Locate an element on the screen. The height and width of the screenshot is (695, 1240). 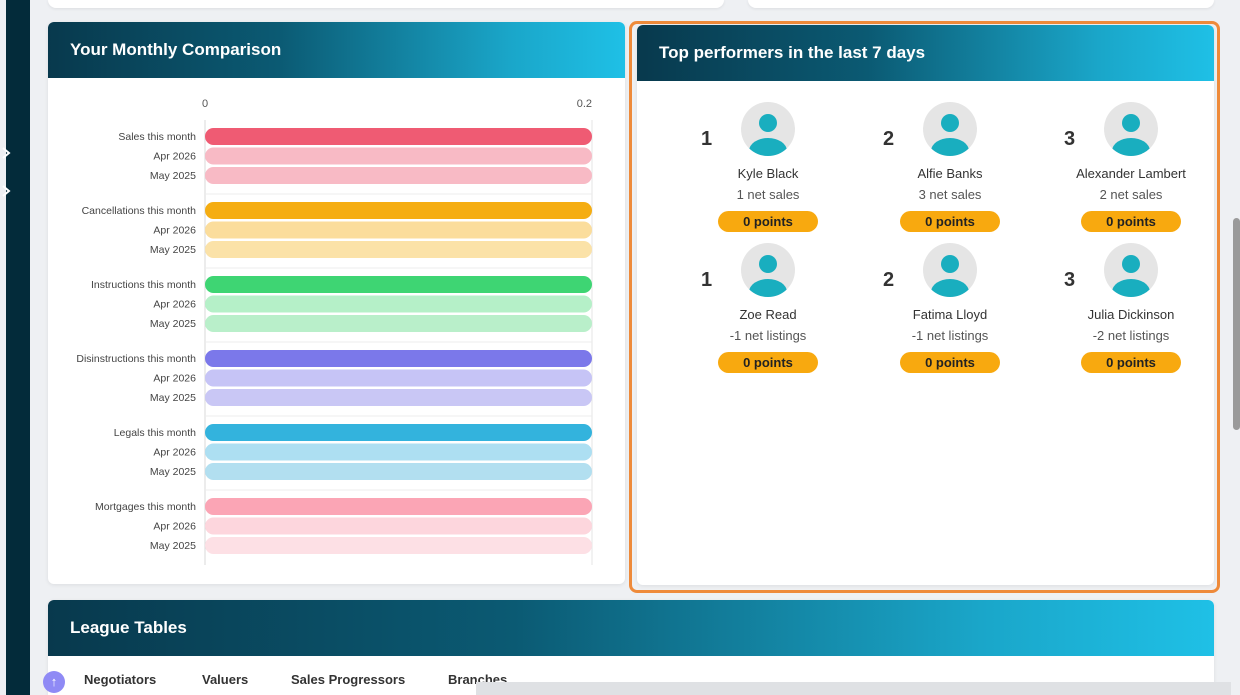
performer-card: 3 Alexander Lambert 2 net sales 0 points is located at coordinates (1131, 172).